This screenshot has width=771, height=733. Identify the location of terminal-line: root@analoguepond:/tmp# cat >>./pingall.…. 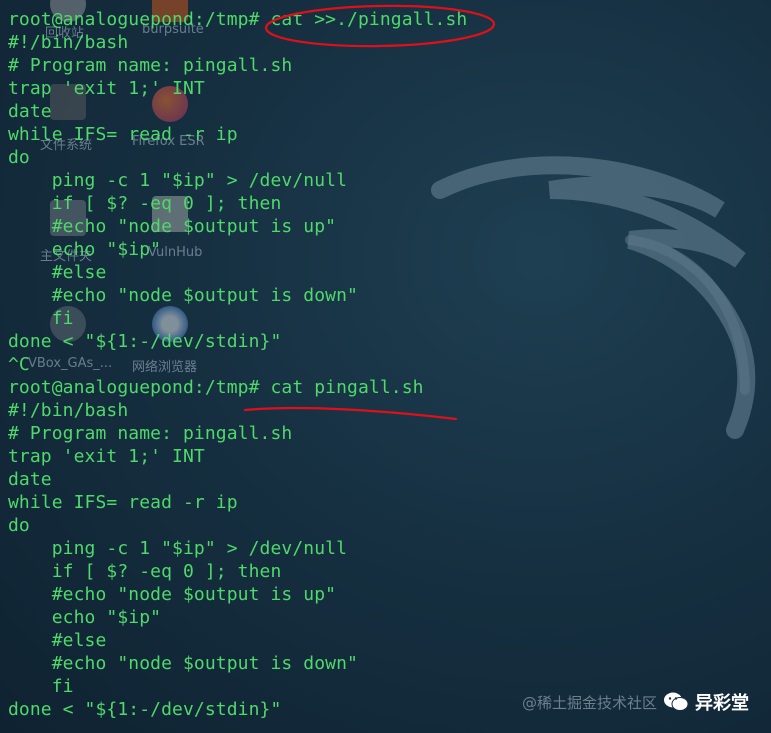
(238, 19).